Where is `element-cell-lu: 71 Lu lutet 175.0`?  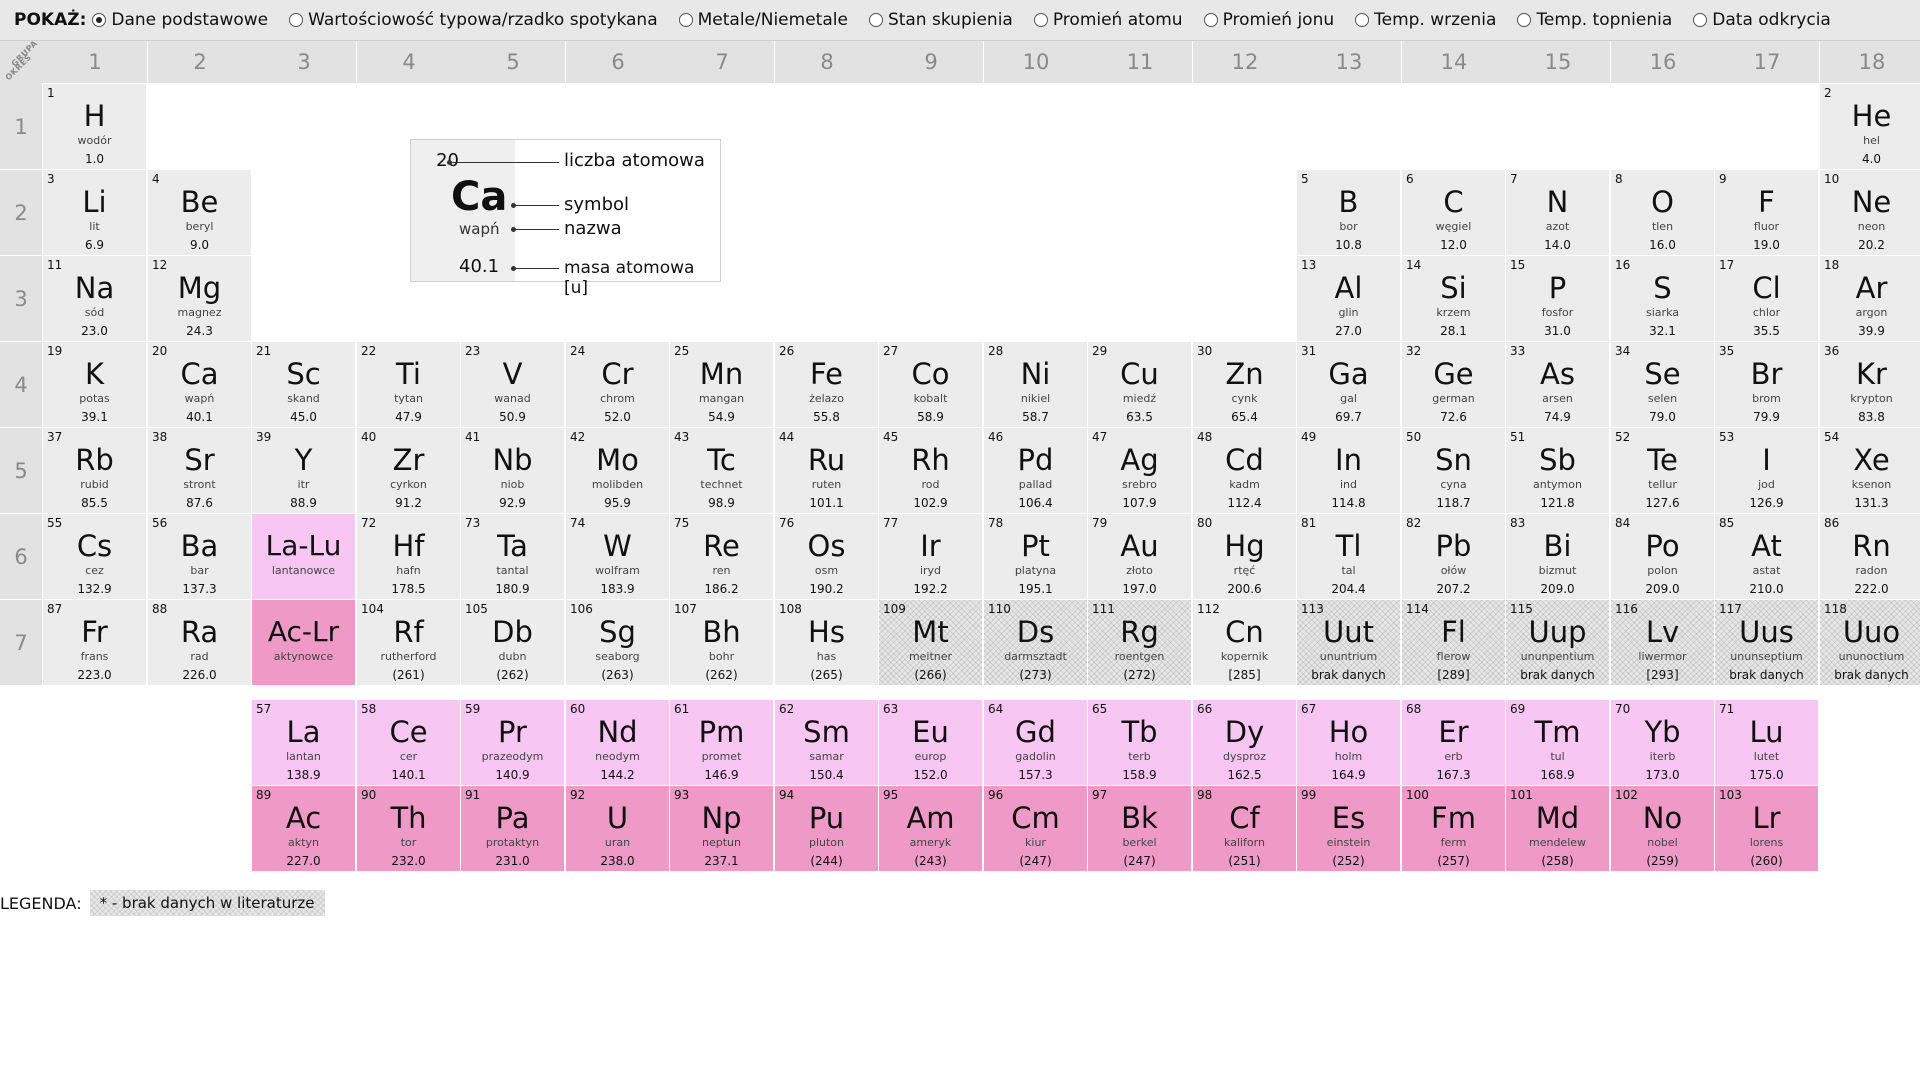
element-cell-lu: 71 Lu lutet 175.0 is located at coordinates (1767, 743).